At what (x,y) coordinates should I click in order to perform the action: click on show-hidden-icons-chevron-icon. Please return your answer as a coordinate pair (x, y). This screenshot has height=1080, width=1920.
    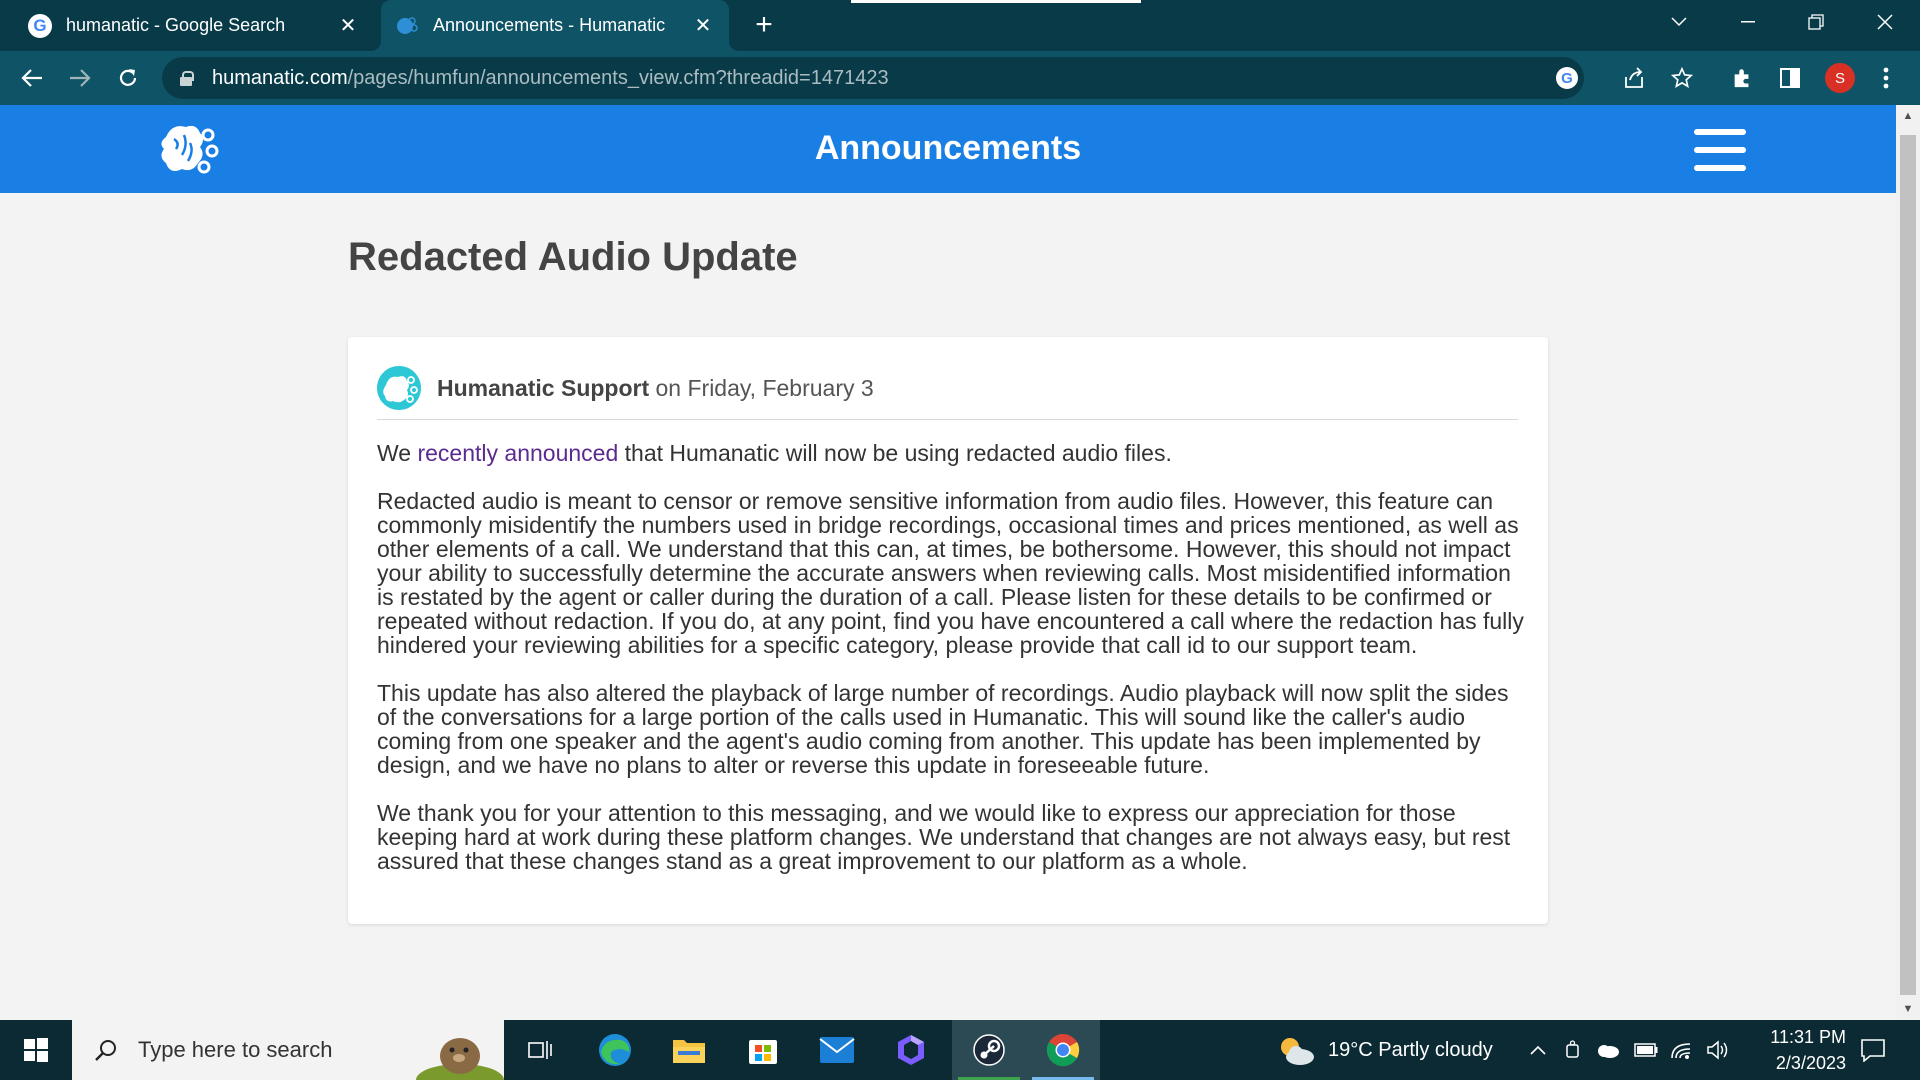
    Looking at the image, I should click on (1538, 1050).